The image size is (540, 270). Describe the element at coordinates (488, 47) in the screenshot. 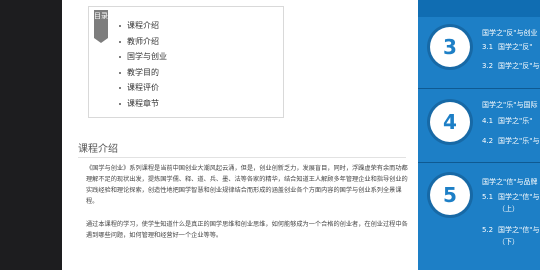

I see `chapter-3-1-number: 3.1` at that location.